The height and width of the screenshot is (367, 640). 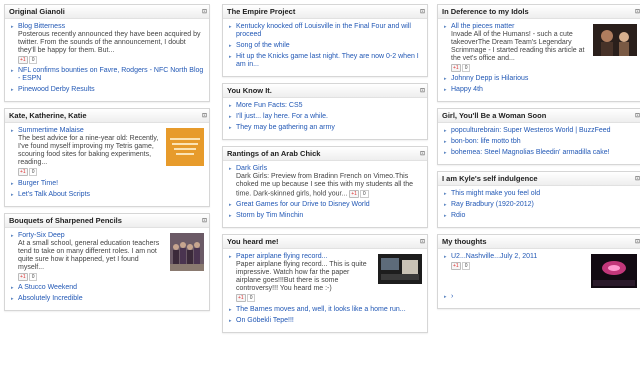 What do you see at coordinates (540, 216) in the screenshot?
I see `list-item: ▸ Rdio` at bounding box center [540, 216].